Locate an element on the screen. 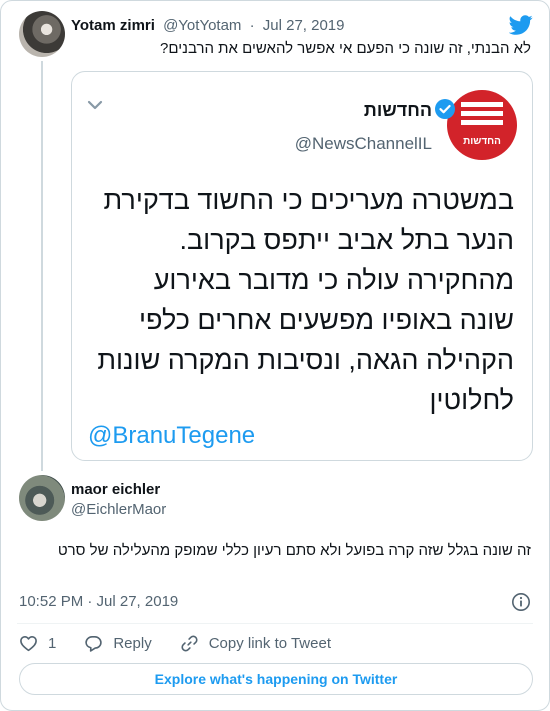 The width and height of the screenshot is (550, 711). info-icon is located at coordinates (521, 602).